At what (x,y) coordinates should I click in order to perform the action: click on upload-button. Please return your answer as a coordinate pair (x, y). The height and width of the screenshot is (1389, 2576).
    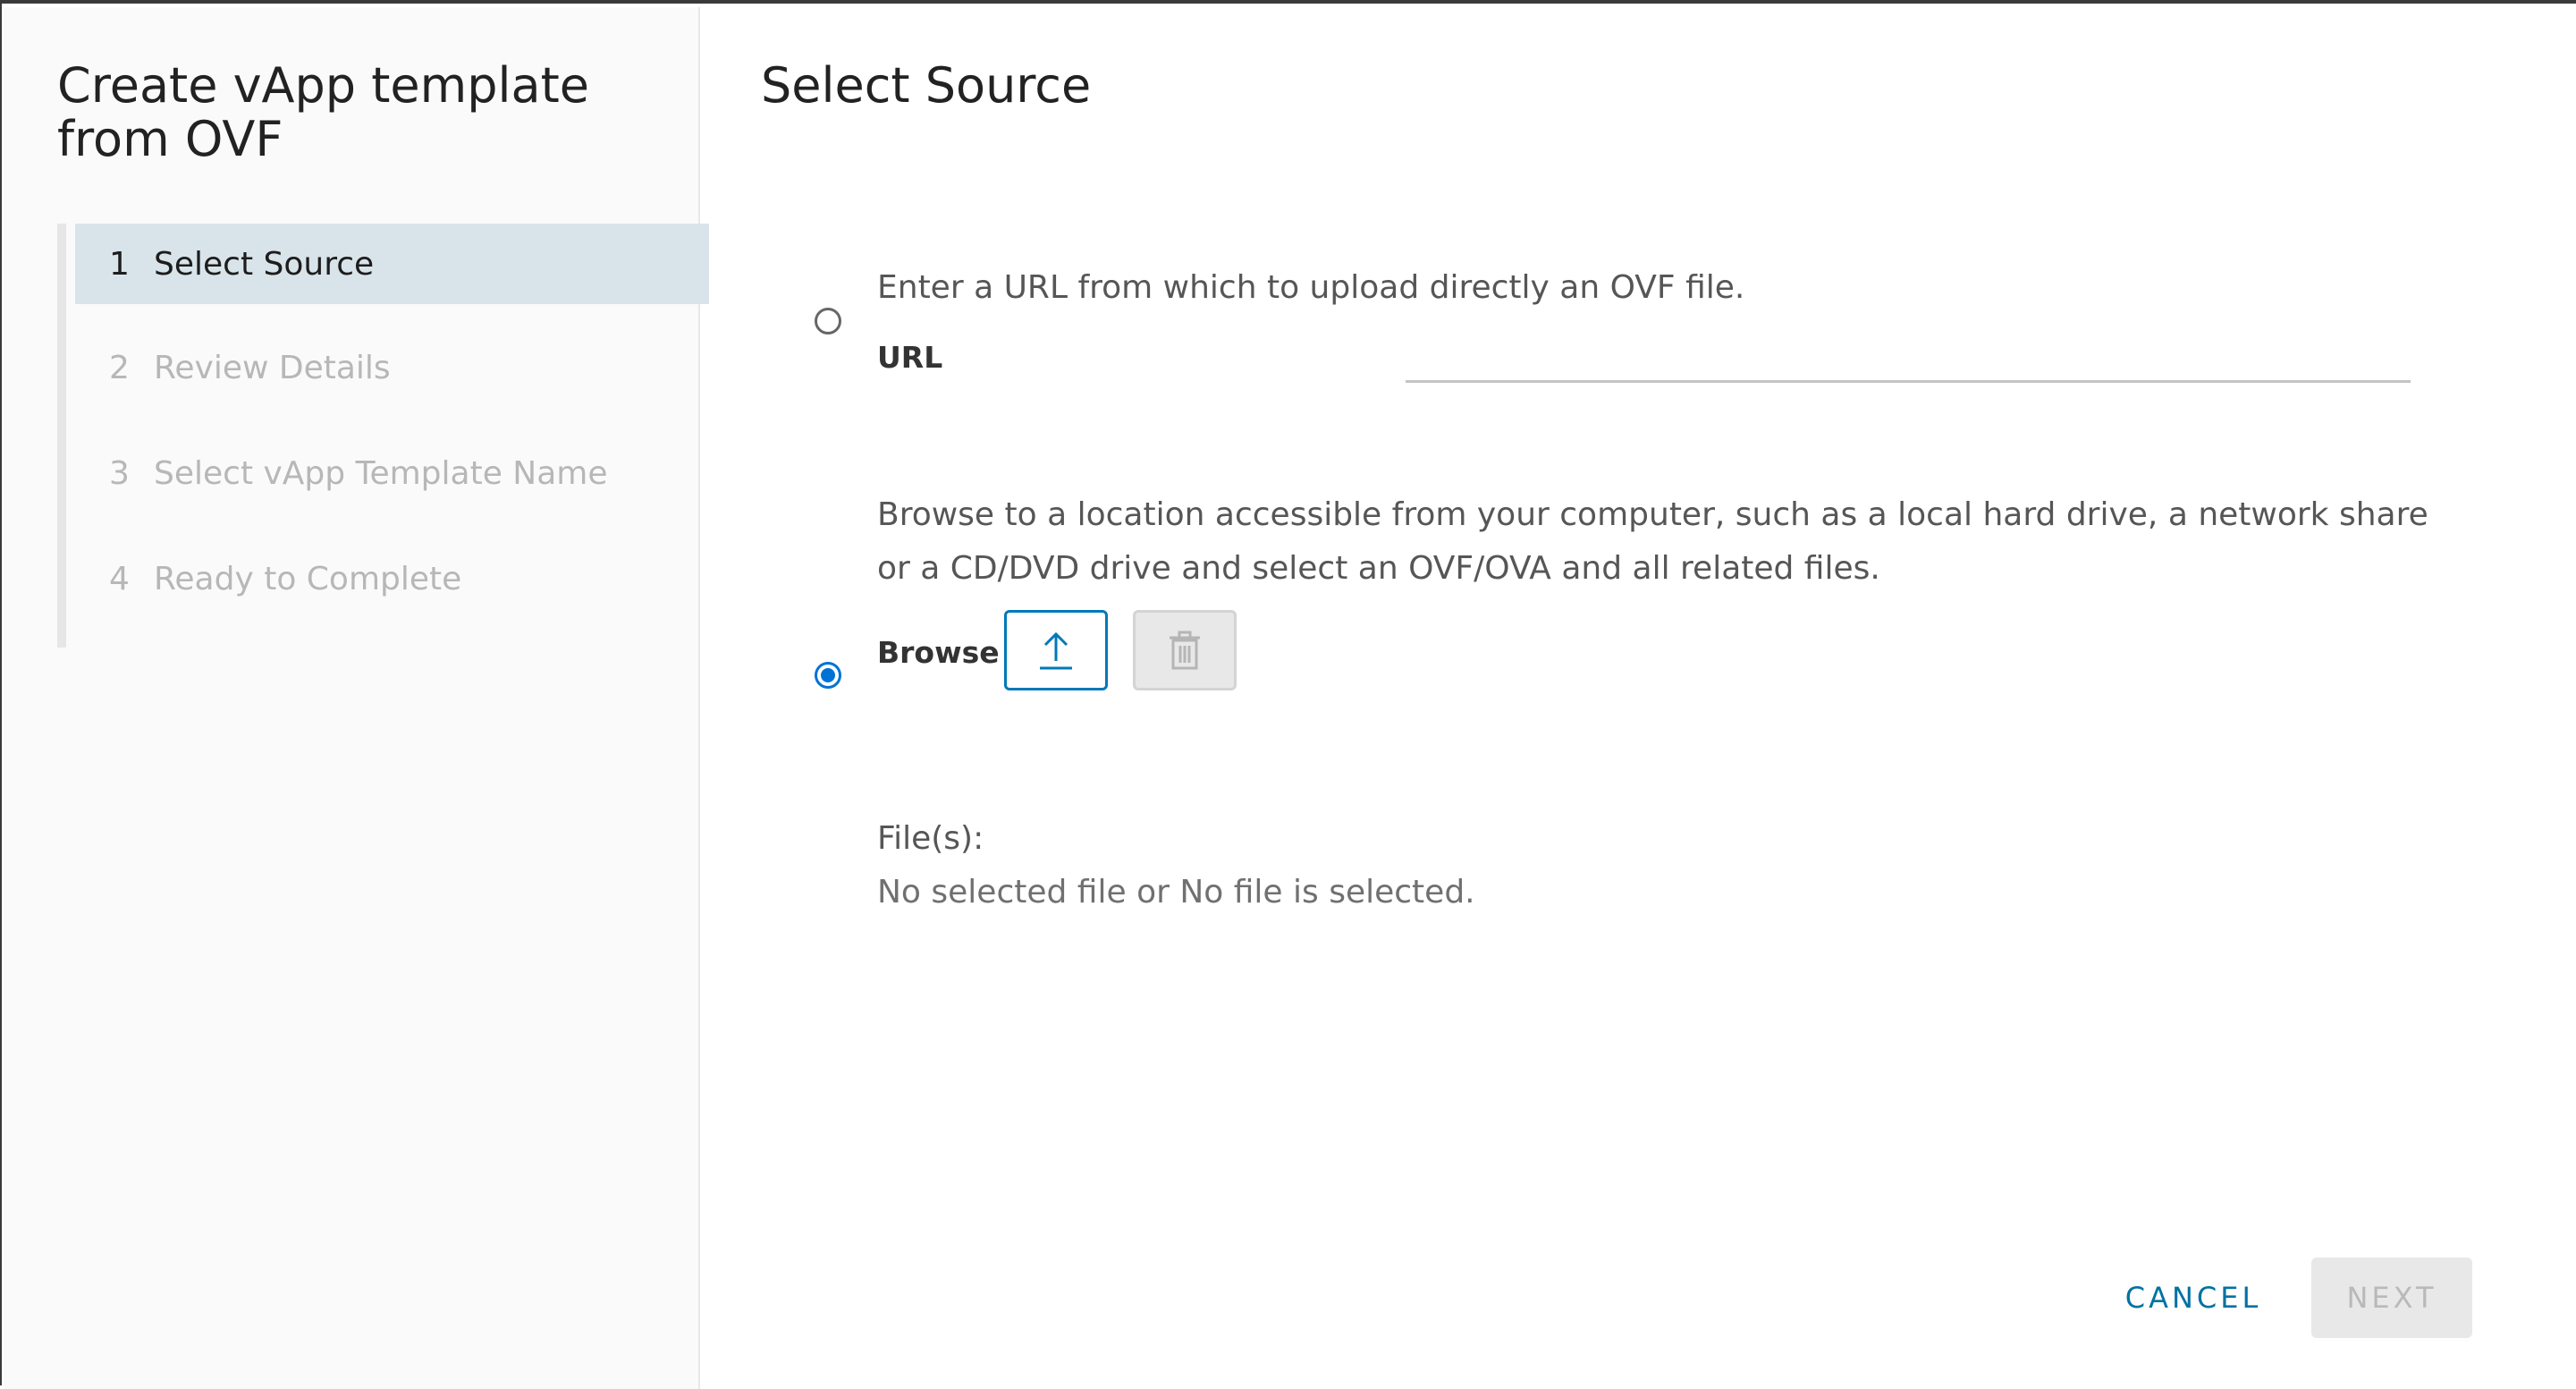
    Looking at the image, I should click on (1056, 650).